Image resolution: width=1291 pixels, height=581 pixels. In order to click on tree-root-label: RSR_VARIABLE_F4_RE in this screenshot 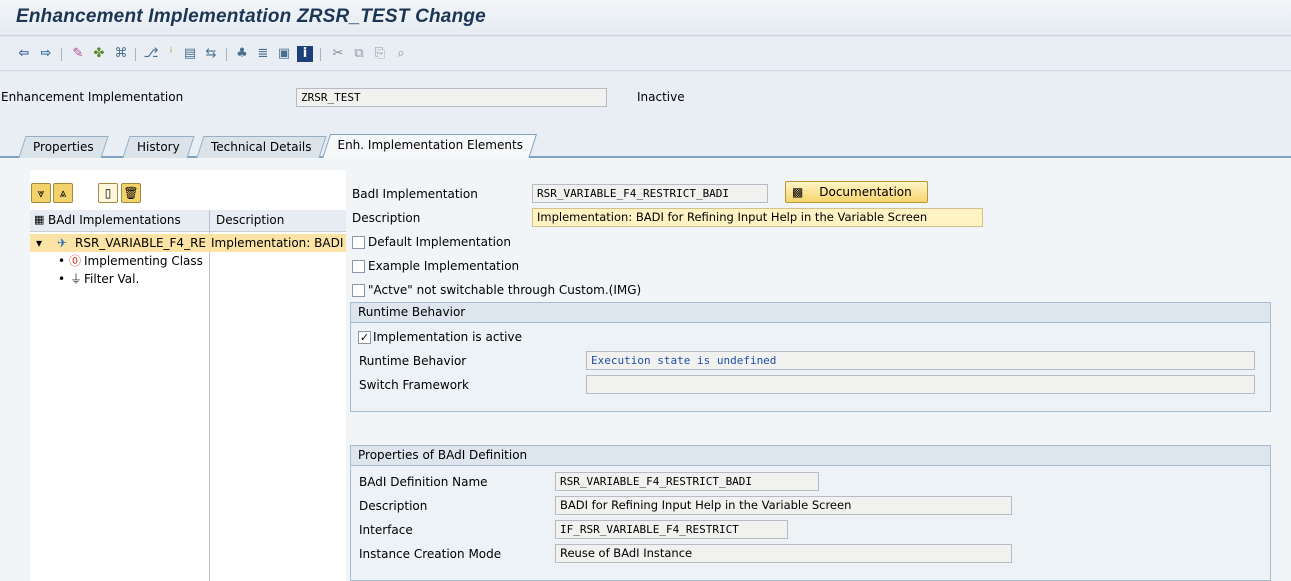, I will do `click(140, 243)`.